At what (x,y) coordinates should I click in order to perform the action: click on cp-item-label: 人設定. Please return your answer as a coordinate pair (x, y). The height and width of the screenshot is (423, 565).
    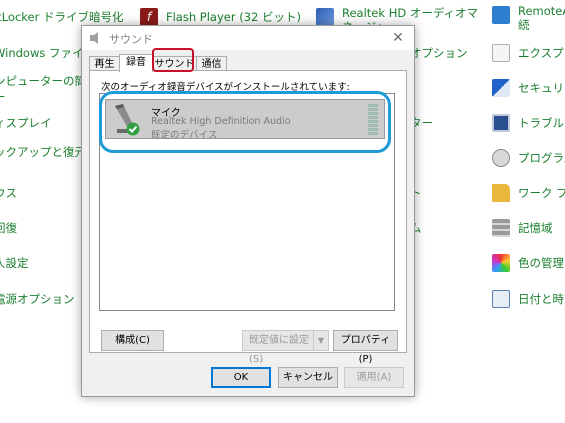
    Looking at the image, I should click on (14, 263).